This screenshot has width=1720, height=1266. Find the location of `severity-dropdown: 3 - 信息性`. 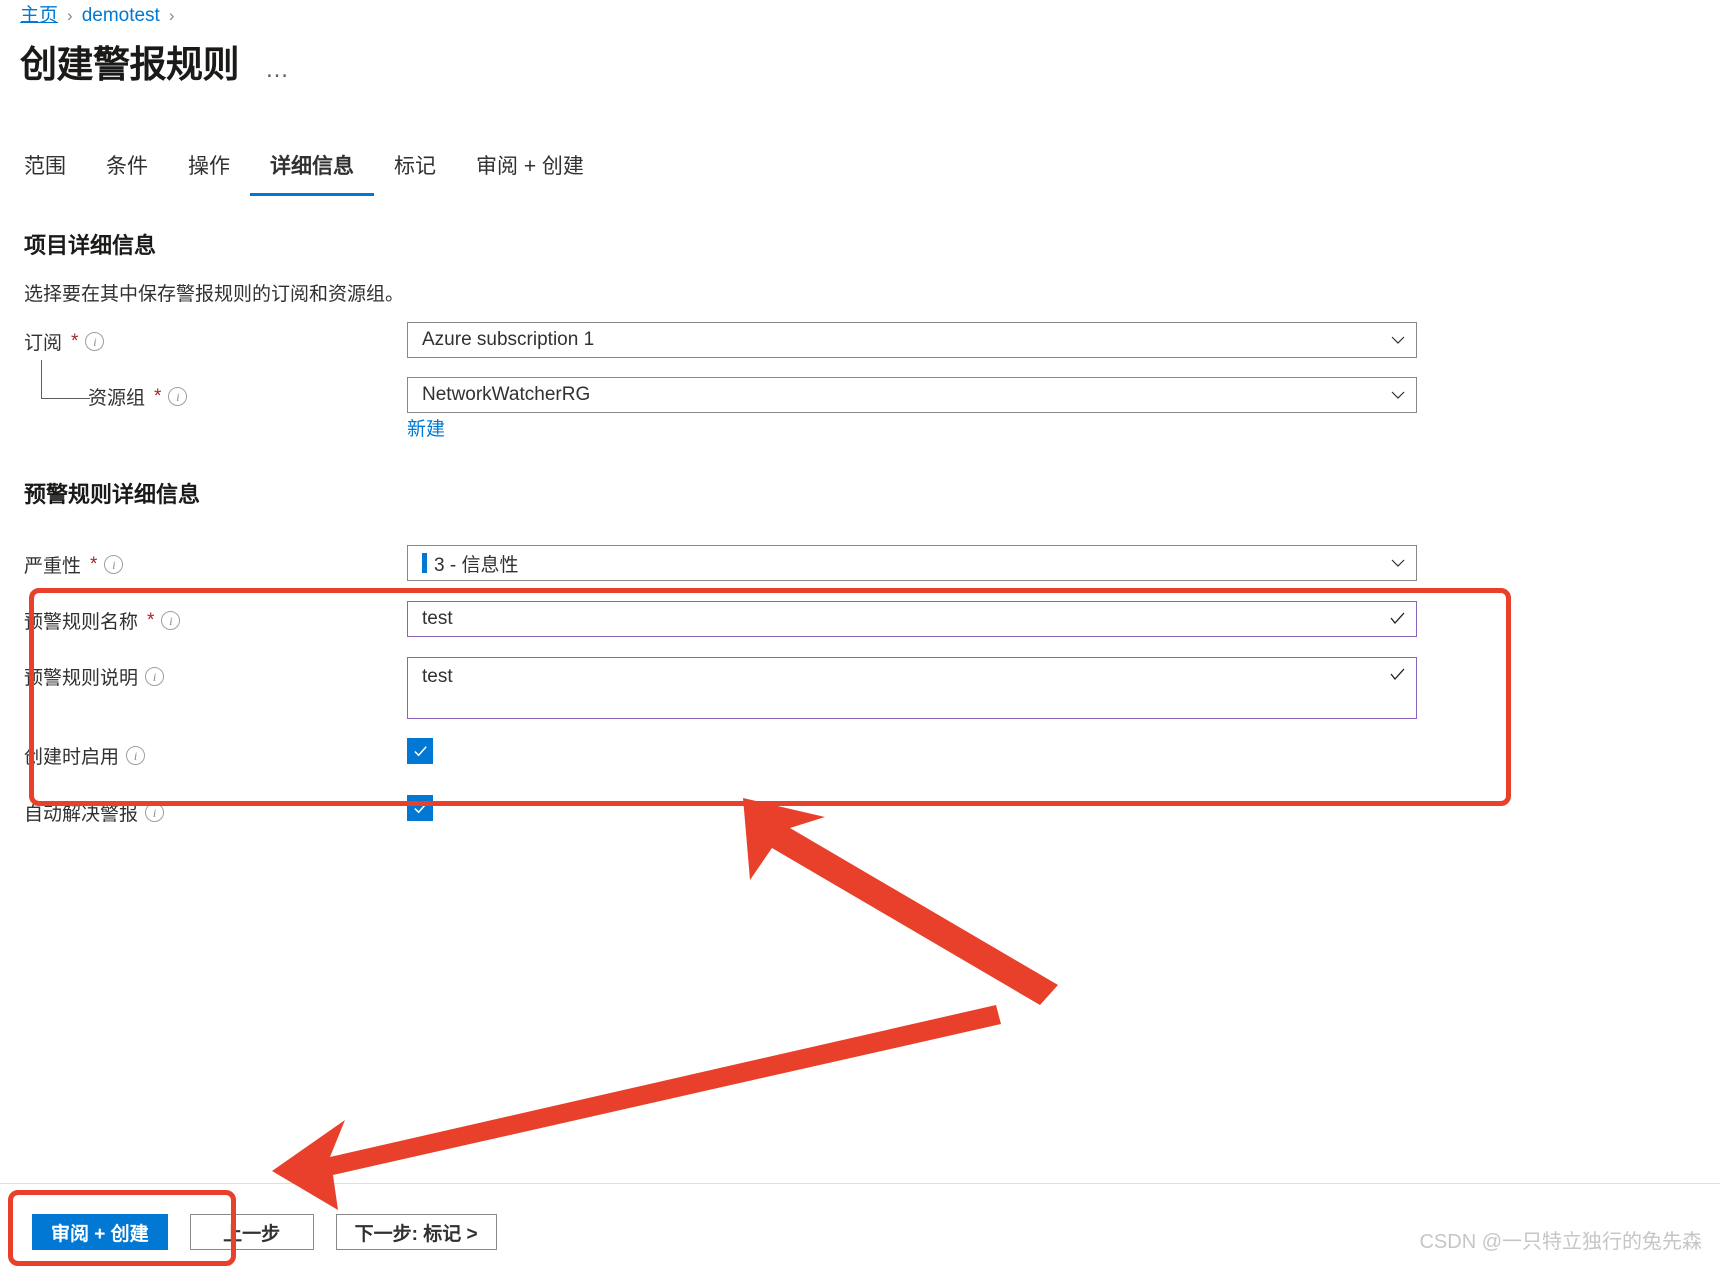

severity-dropdown: 3 - 信息性 is located at coordinates (912, 563).